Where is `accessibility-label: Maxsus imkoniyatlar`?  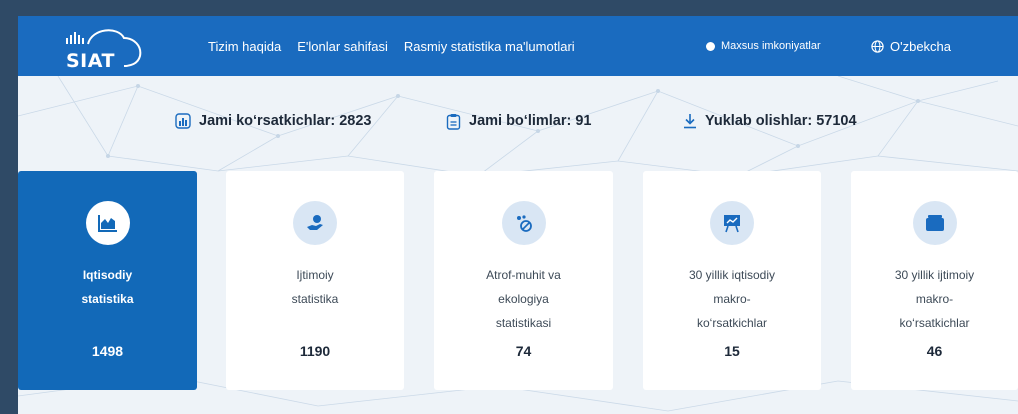
accessibility-label: Maxsus imkoniyatlar is located at coordinates (771, 46).